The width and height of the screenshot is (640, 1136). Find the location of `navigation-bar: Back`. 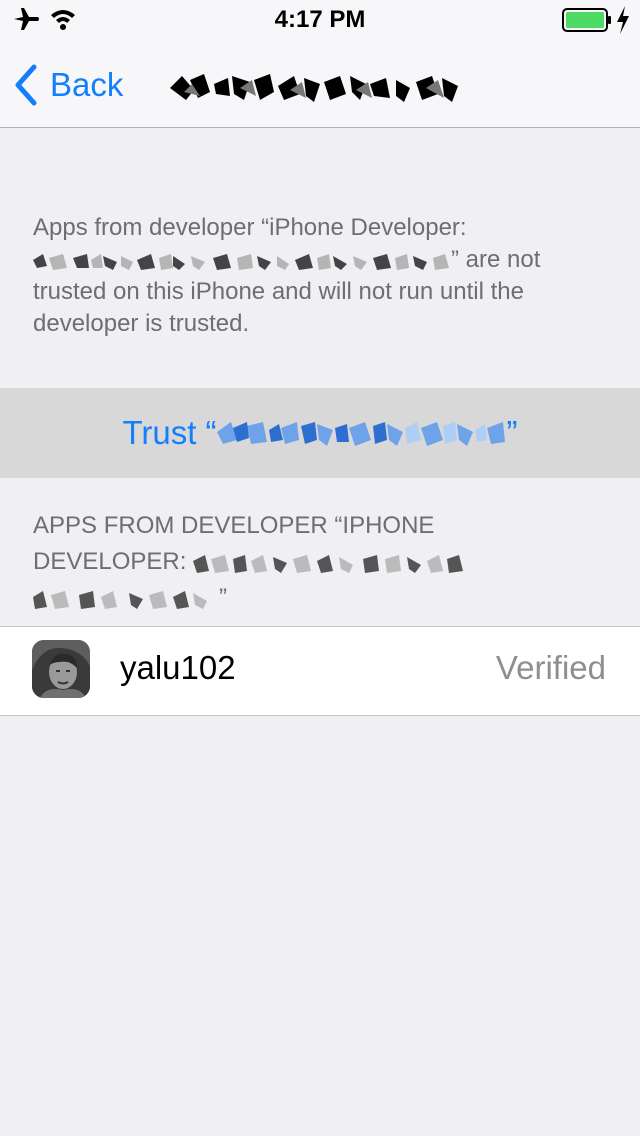

navigation-bar: Back is located at coordinates (320, 84).